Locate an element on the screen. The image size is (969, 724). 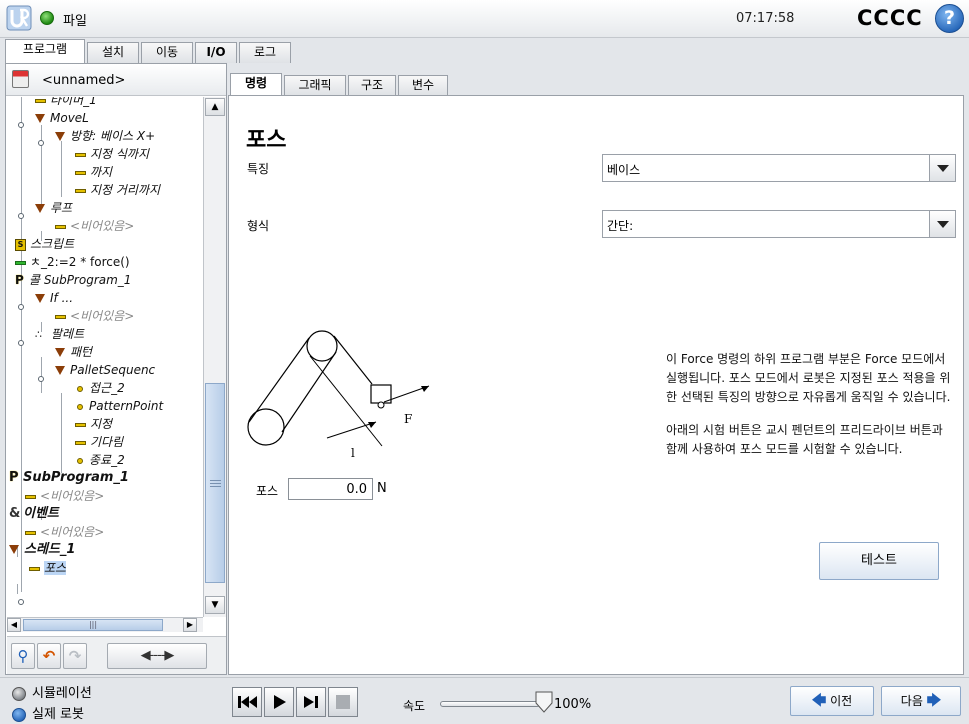
tab-variables: 변수 is located at coordinates (423, 85).